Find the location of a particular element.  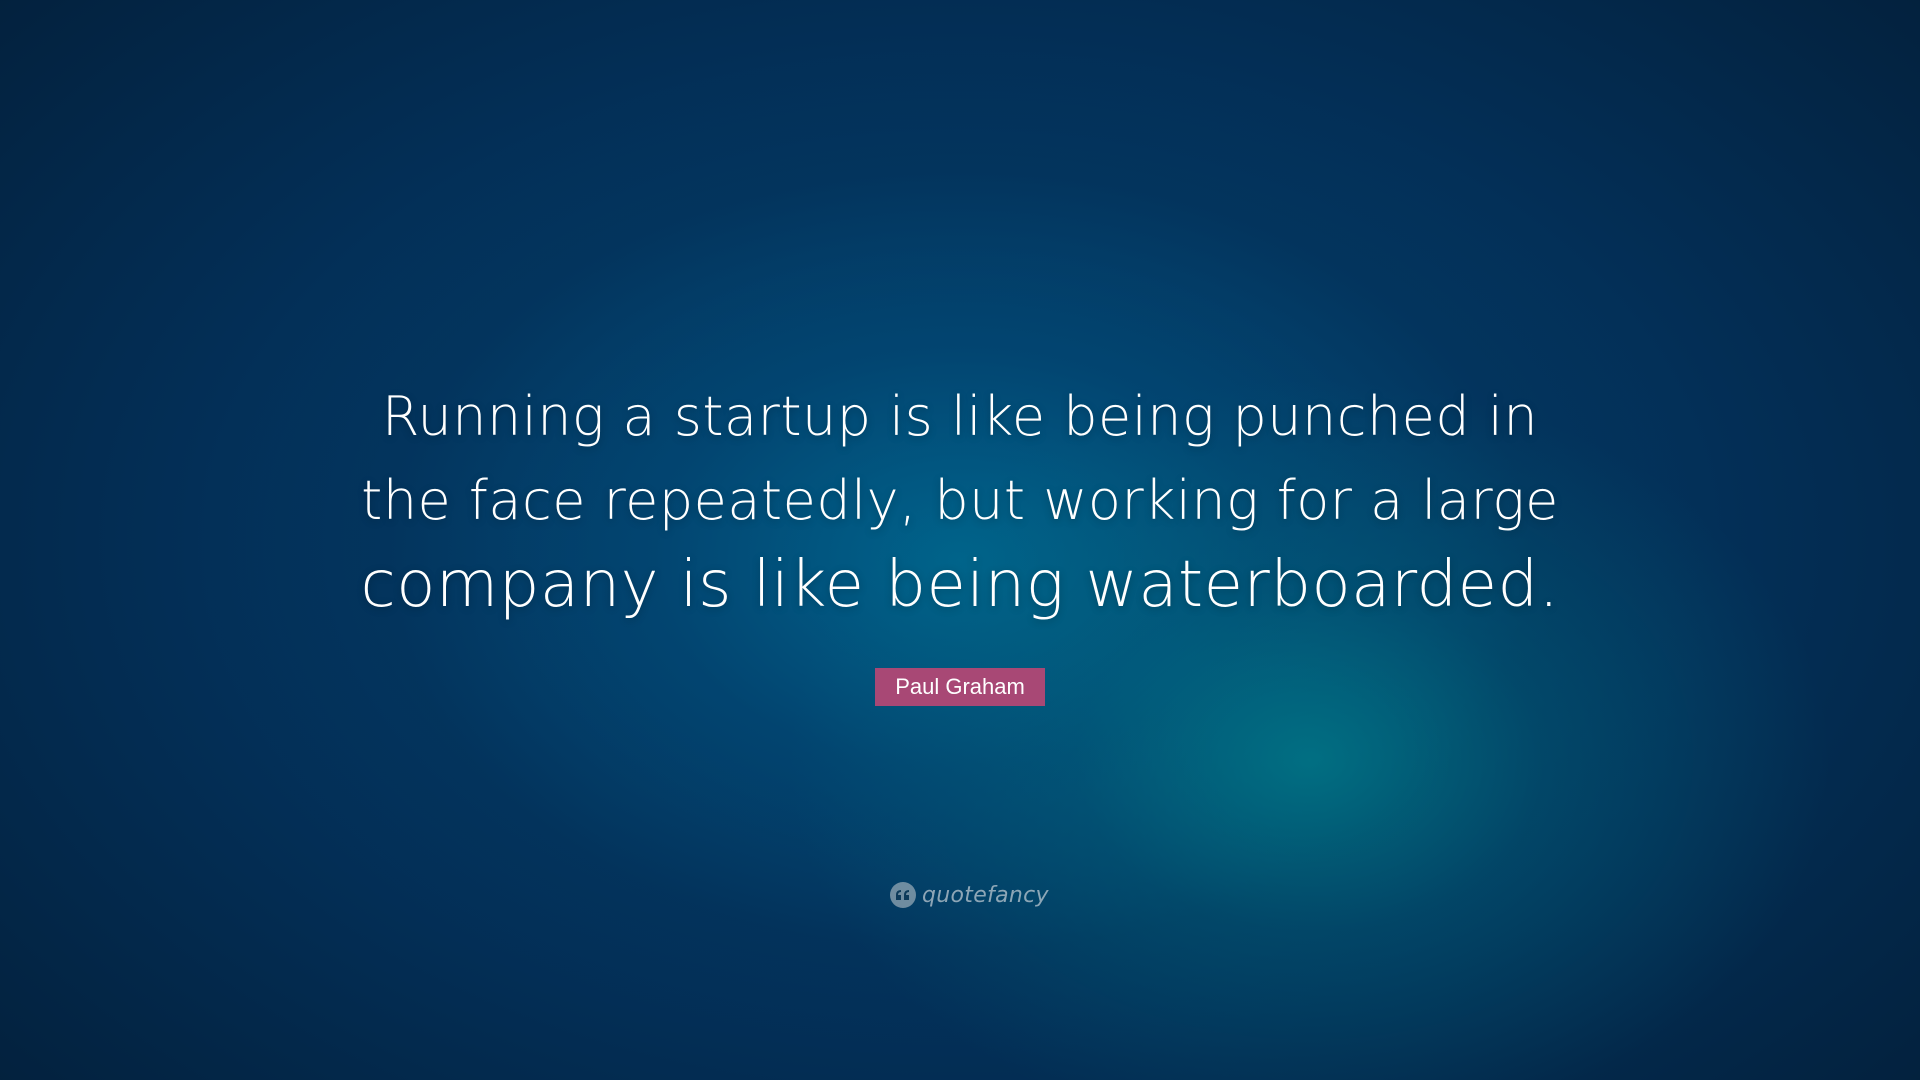

brand-logo: quotefancy is located at coordinates (969, 895).